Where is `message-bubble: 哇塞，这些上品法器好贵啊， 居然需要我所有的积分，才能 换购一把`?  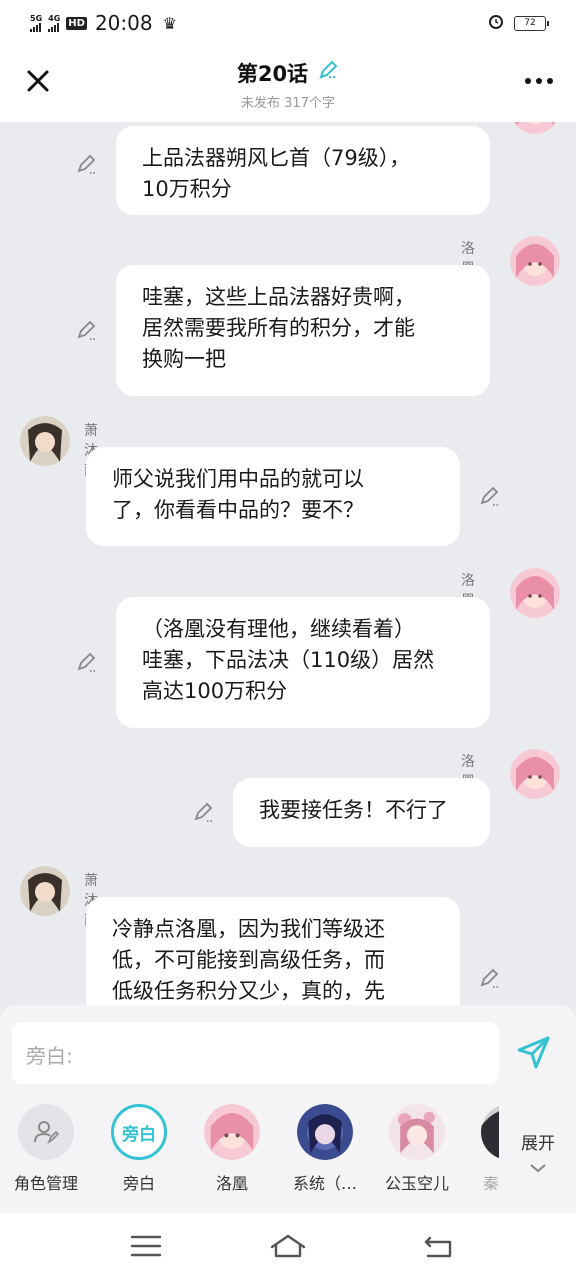 message-bubble: 哇塞，这些上品法器好贵啊， 居然需要我所有的积分，才能 换购一把 is located at coordinates (303, 330).